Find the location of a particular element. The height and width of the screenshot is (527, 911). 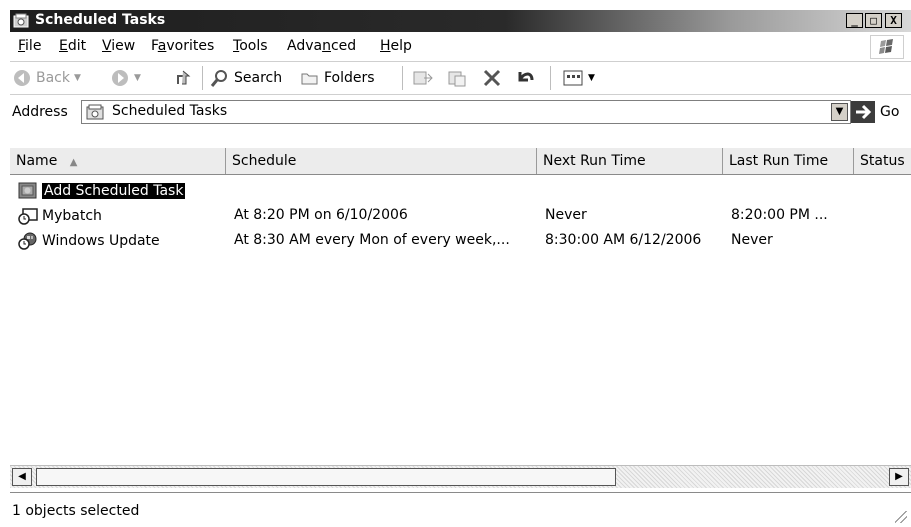

task-name-selected: Add Scheduled Task is located at coordinates (113, 191).